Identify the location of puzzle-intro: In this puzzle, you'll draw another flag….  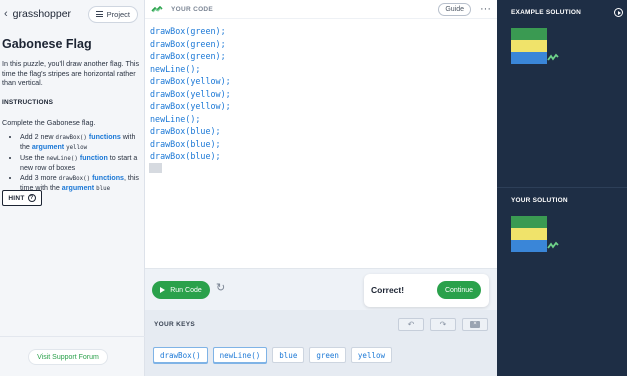
(71, 73).